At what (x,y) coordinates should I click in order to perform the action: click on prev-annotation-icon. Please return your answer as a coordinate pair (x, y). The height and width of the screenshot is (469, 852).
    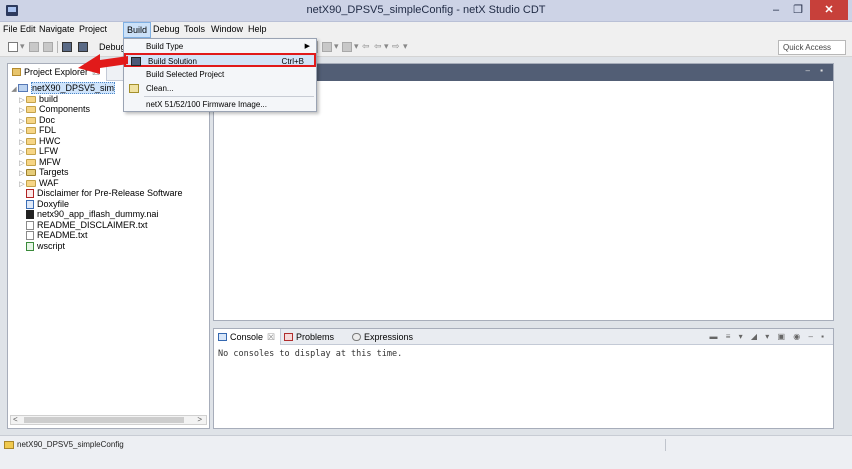
    Looking at the image, I should click on (347, 47).